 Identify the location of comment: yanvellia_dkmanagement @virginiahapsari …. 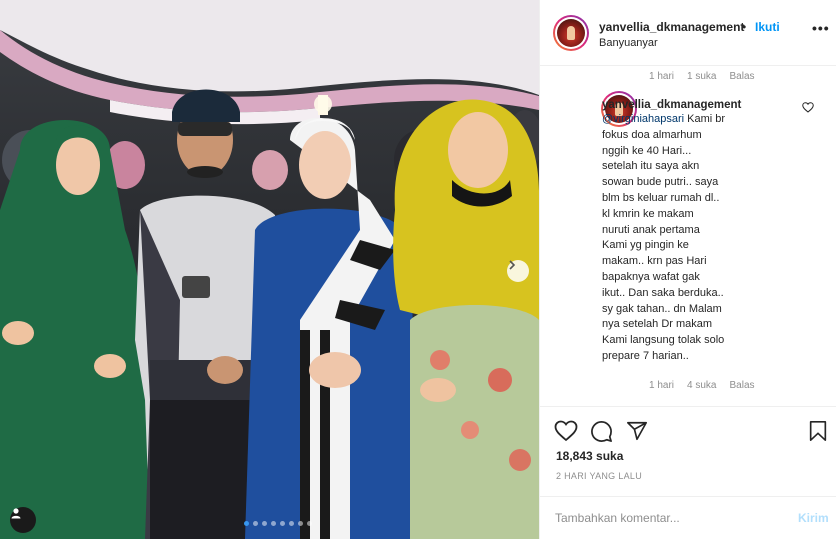
(707, 231).